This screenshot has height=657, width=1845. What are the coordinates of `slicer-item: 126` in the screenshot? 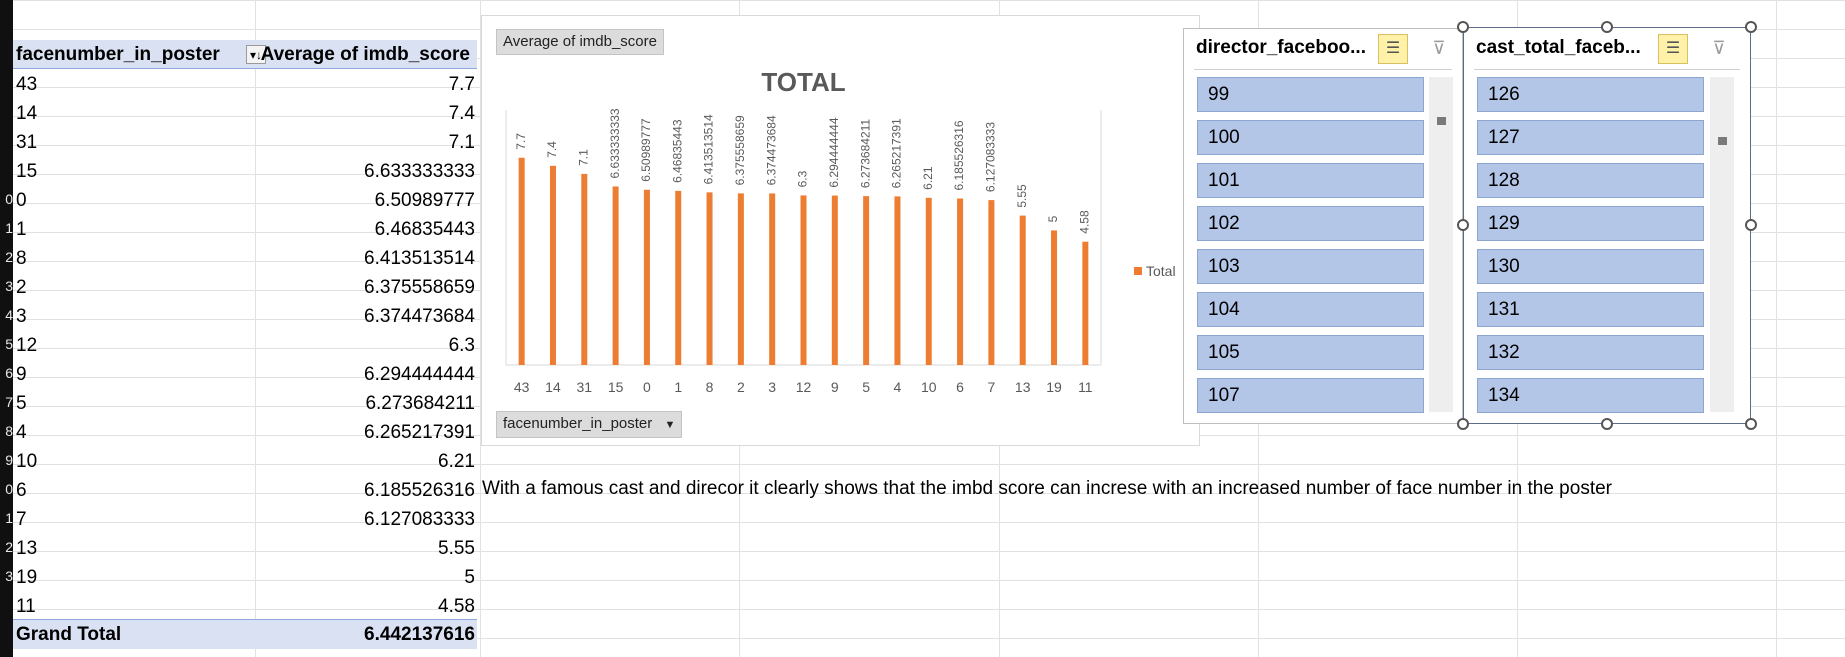 It's located at (1590, 94).